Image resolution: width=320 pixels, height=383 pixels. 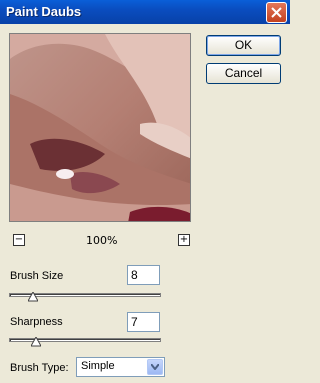 I want to click on zoom-in-button: +, so click(x=184, y=240).